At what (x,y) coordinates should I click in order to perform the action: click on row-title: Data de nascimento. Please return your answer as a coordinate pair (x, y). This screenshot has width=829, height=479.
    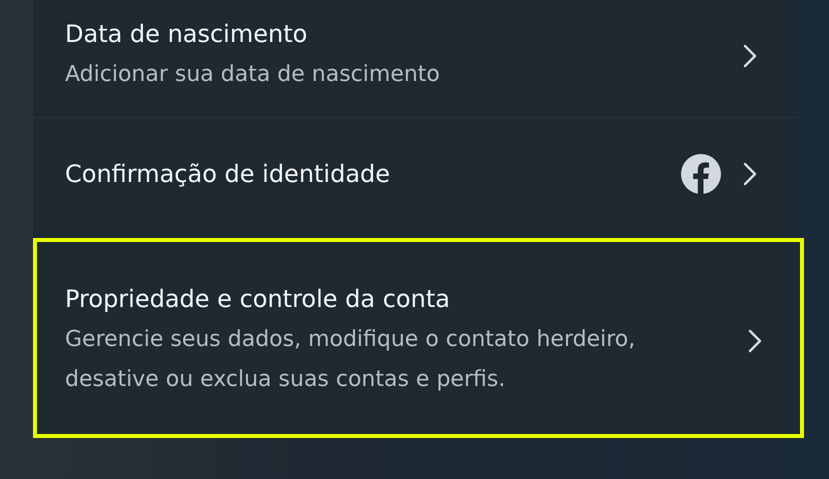
    Looking at the image, I should click on (186, 34).